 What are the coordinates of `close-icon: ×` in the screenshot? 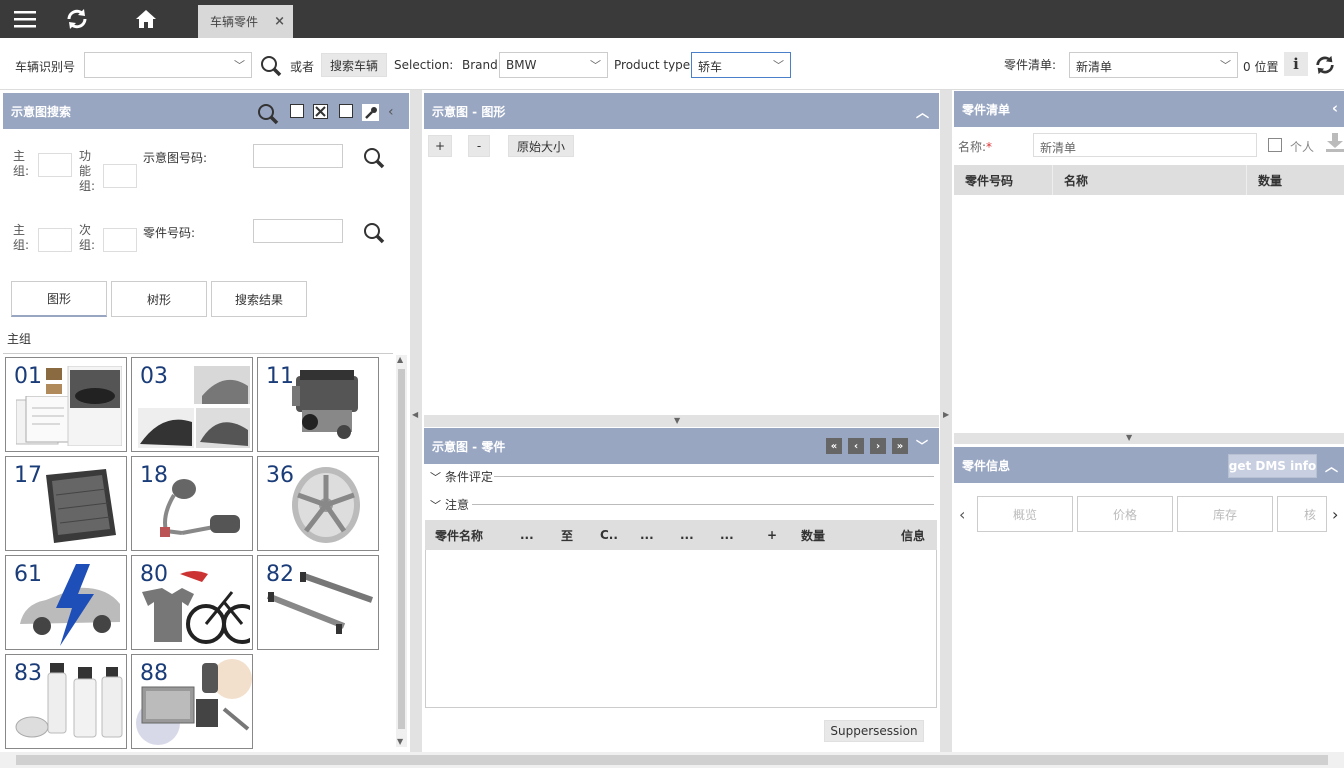 It's located at (279, 21).